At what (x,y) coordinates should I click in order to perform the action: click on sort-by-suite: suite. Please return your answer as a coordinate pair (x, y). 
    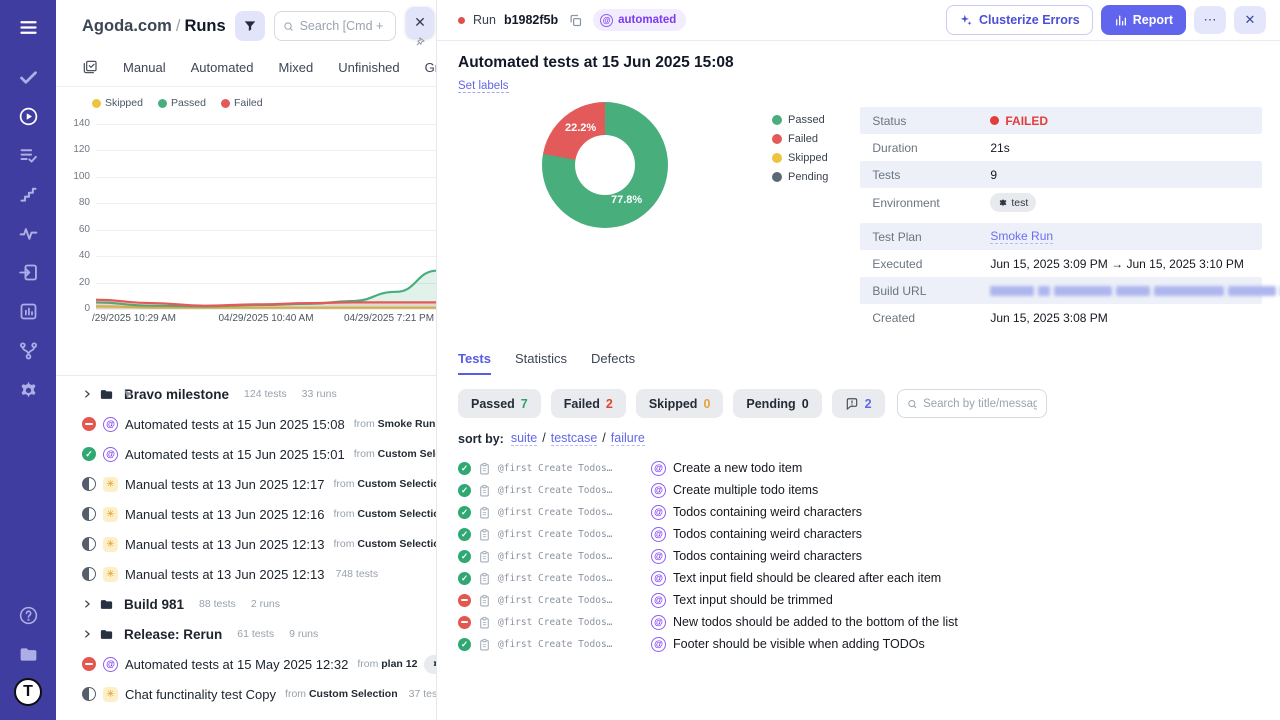
    Looking at the image, I should click on (524, 438).